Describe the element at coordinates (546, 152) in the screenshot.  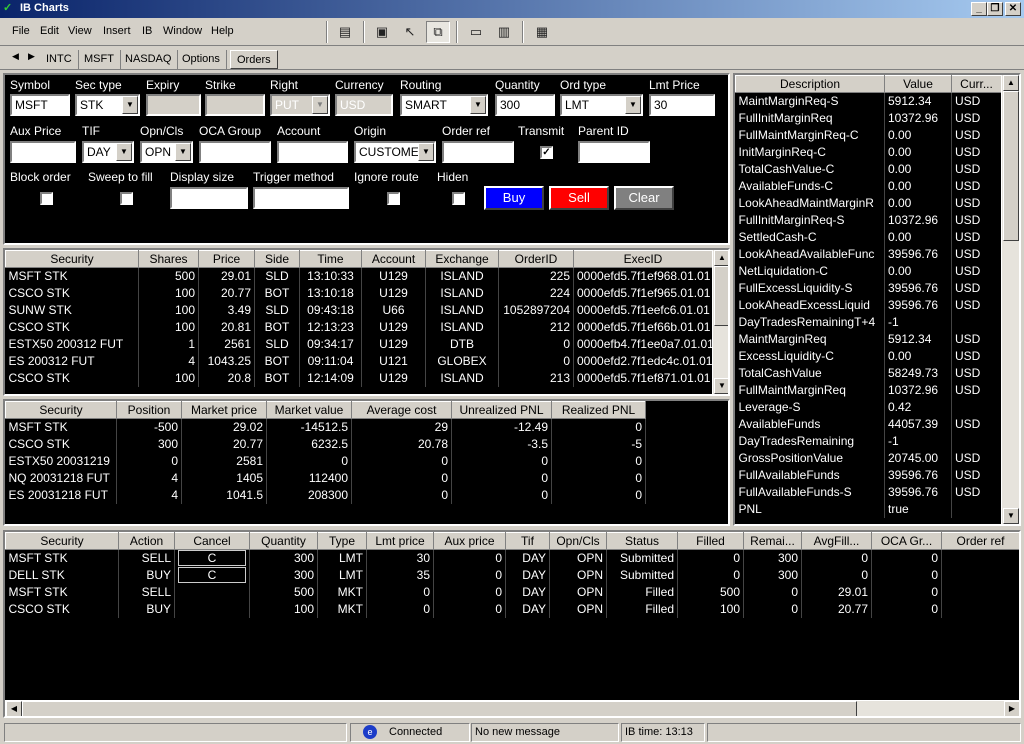
I see `transmit-checkbox: ✓` at that location.